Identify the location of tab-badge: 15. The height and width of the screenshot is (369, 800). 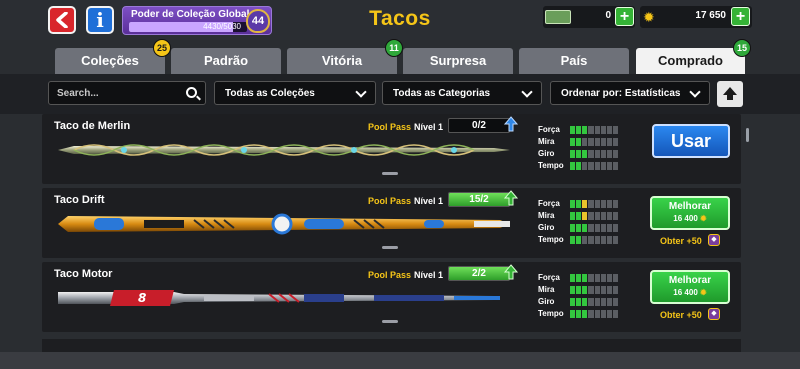
(742, 48).